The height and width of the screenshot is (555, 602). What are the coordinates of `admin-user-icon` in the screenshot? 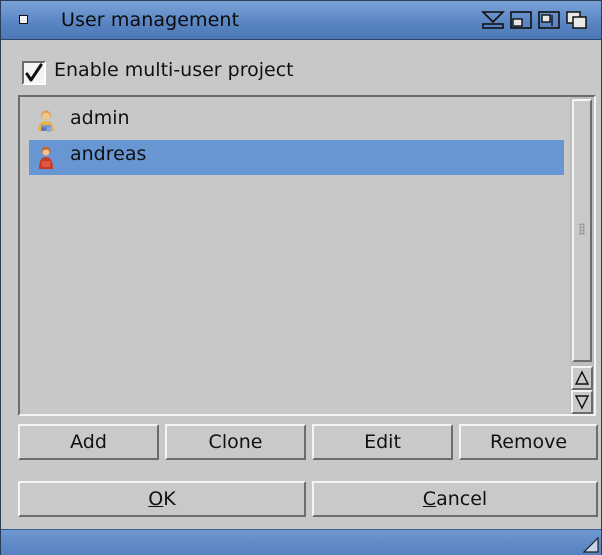 It's located at (46, 121).